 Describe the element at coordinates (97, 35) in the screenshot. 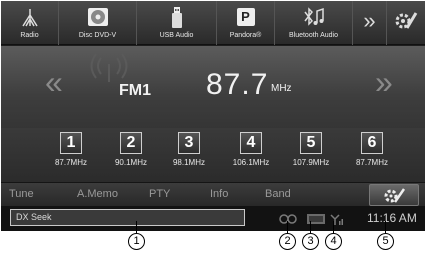

I see `source-label: Disc DVD-V` at that location.